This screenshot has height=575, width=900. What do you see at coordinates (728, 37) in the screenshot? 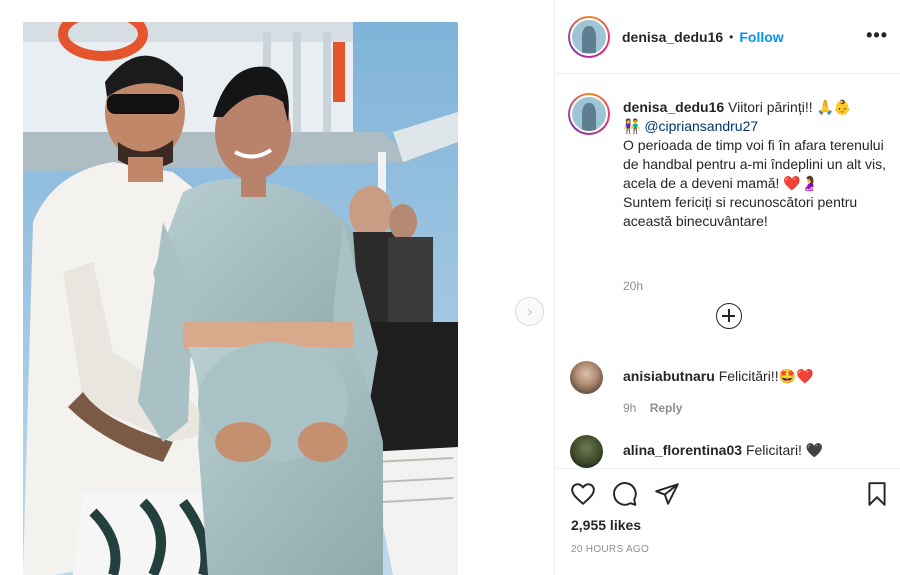
I see `post-header: denisa_dedu16 • Follow •••` at bounding box center [728, 37].